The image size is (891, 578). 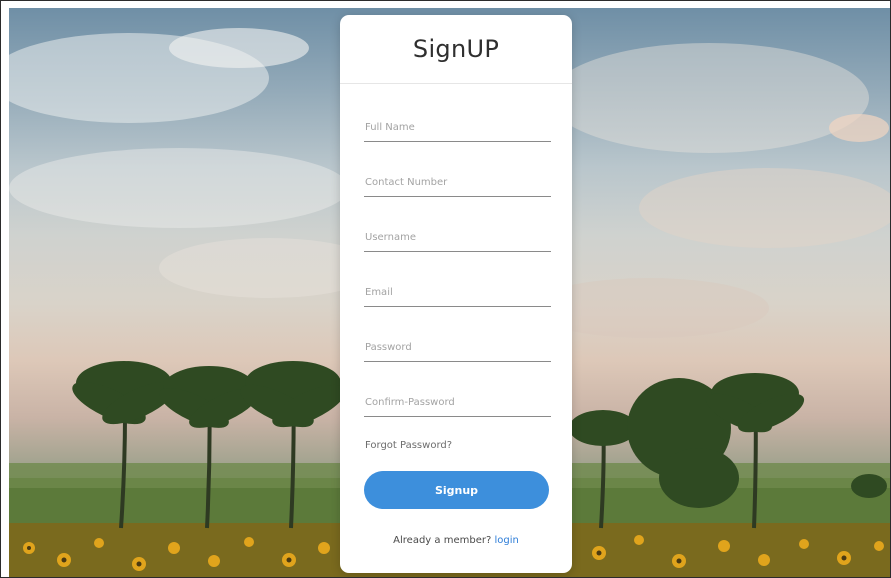 I want to click on confirm-password-input, so click(x=457, y=402).